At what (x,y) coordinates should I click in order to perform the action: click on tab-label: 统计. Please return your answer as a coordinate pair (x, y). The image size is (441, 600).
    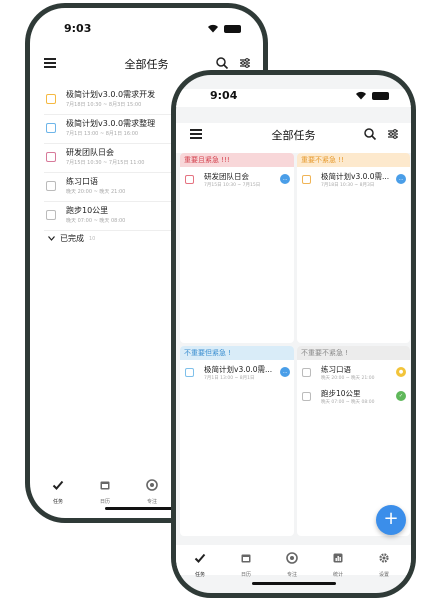
    Looking at the image, I should click on (337, 575).